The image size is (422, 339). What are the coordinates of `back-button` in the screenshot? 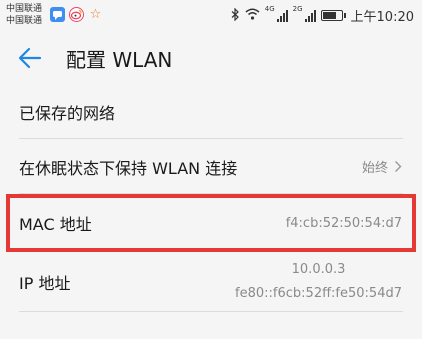 It's located at (30, 58).